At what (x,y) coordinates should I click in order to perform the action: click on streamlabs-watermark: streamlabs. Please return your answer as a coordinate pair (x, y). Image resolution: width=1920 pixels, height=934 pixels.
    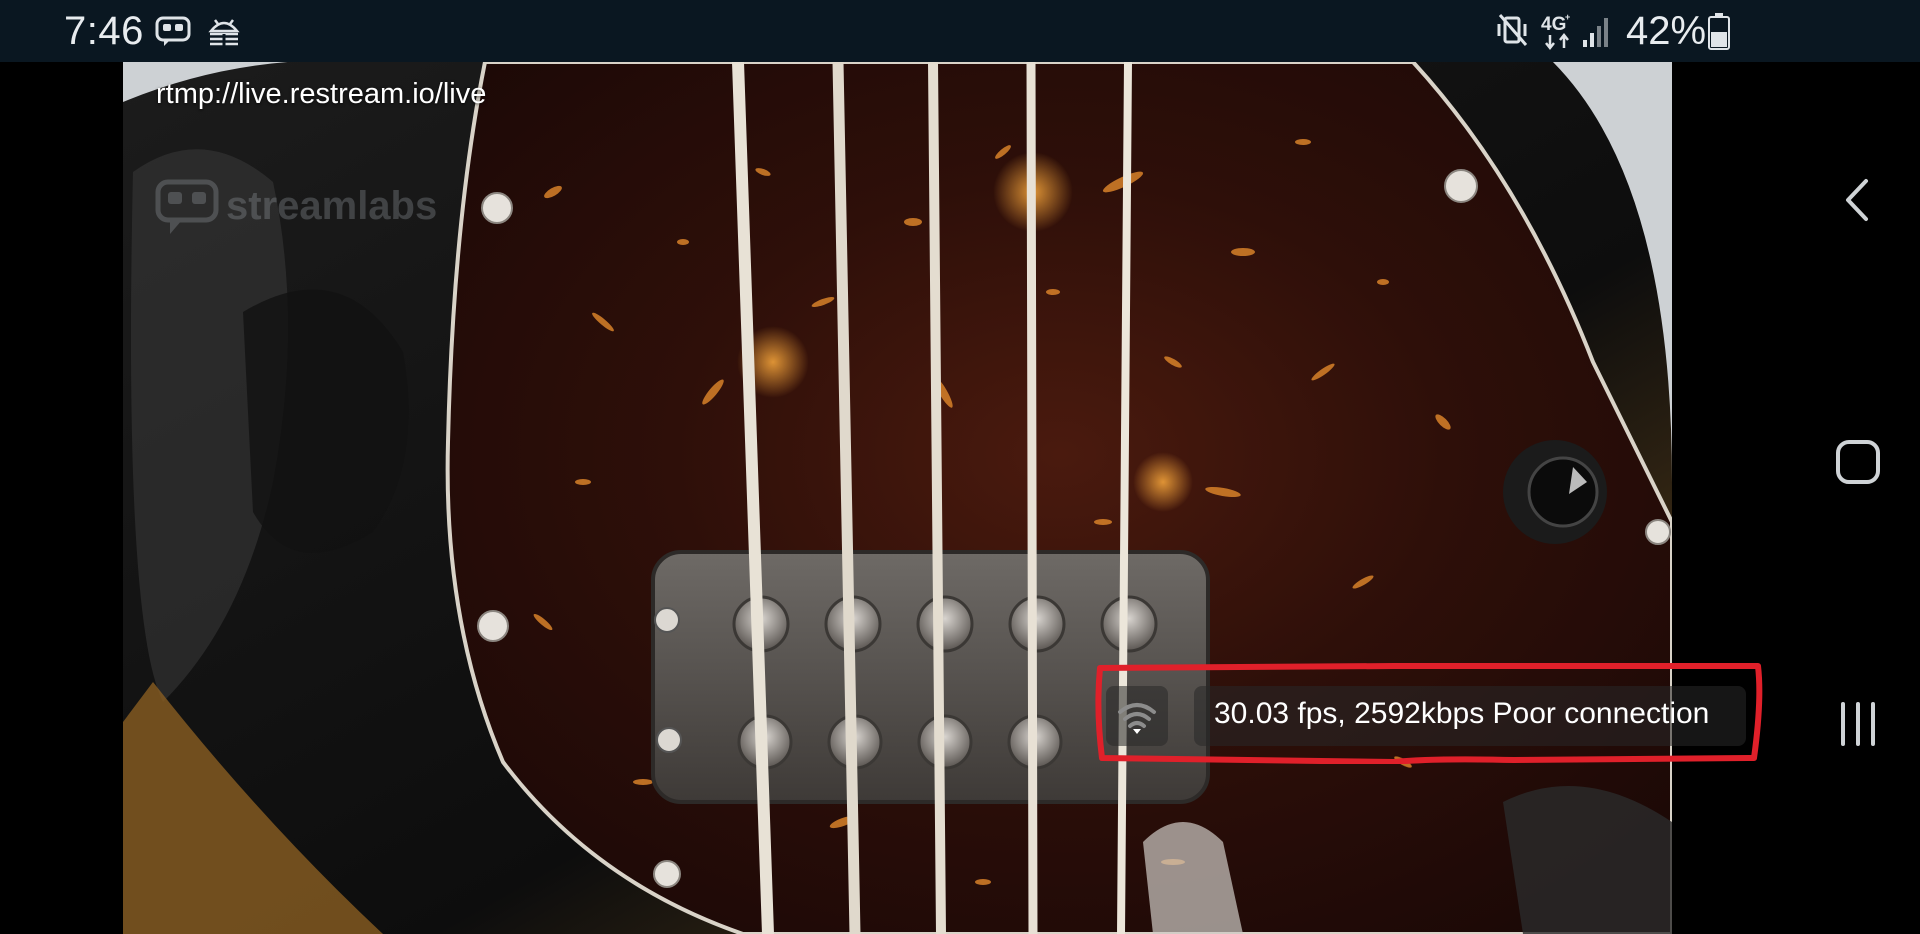
    Looking at the image, I should click on (329, 208).